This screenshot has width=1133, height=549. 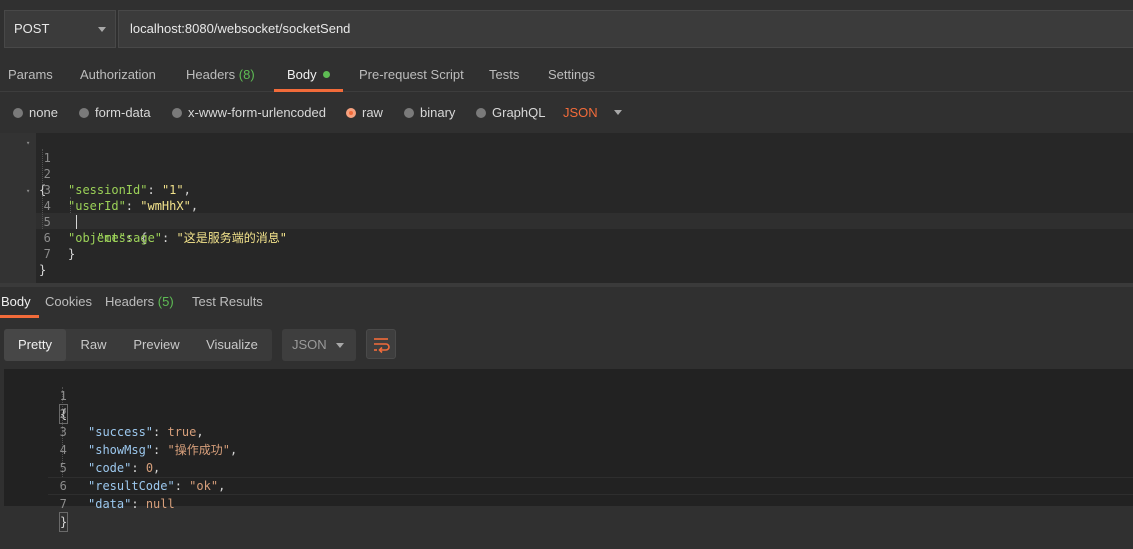 What do you see at coordinates (123, 112) in the screenshot?
I see `radio-label: form-data` at bounding box center [123, 112].